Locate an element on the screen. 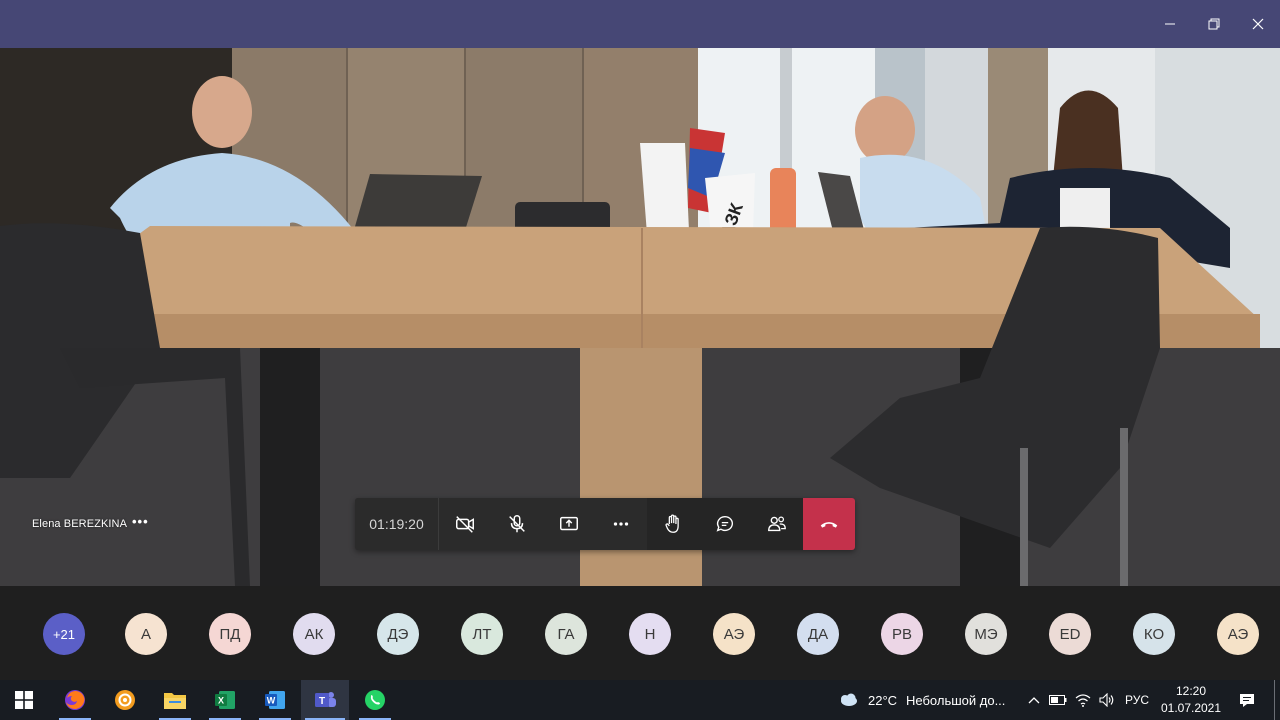 This screenshot has height=720, width=1280. chat-button is located at coordinates (725, 524).